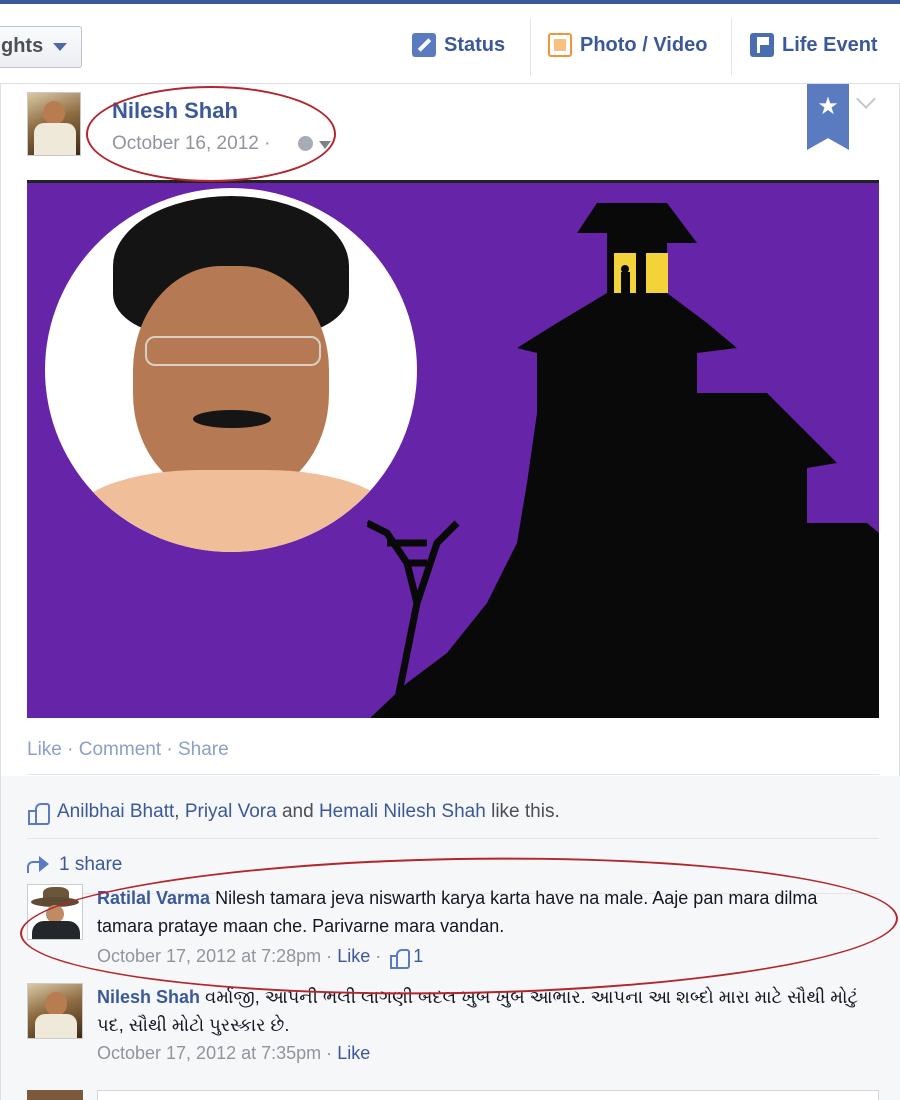 This screenshot has height=1100, width=900. What do you see at coordinates (22, 46) in the screenshot?
I see `highlights-label: ghts` at bounding box center [22, 46].